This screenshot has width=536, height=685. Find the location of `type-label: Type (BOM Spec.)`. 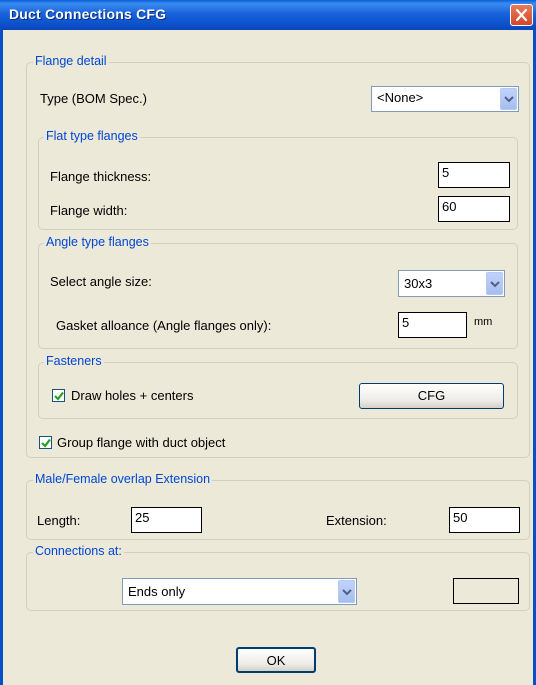

type-label: Type (BOM Spec.) is located at coordinates (93, 98).